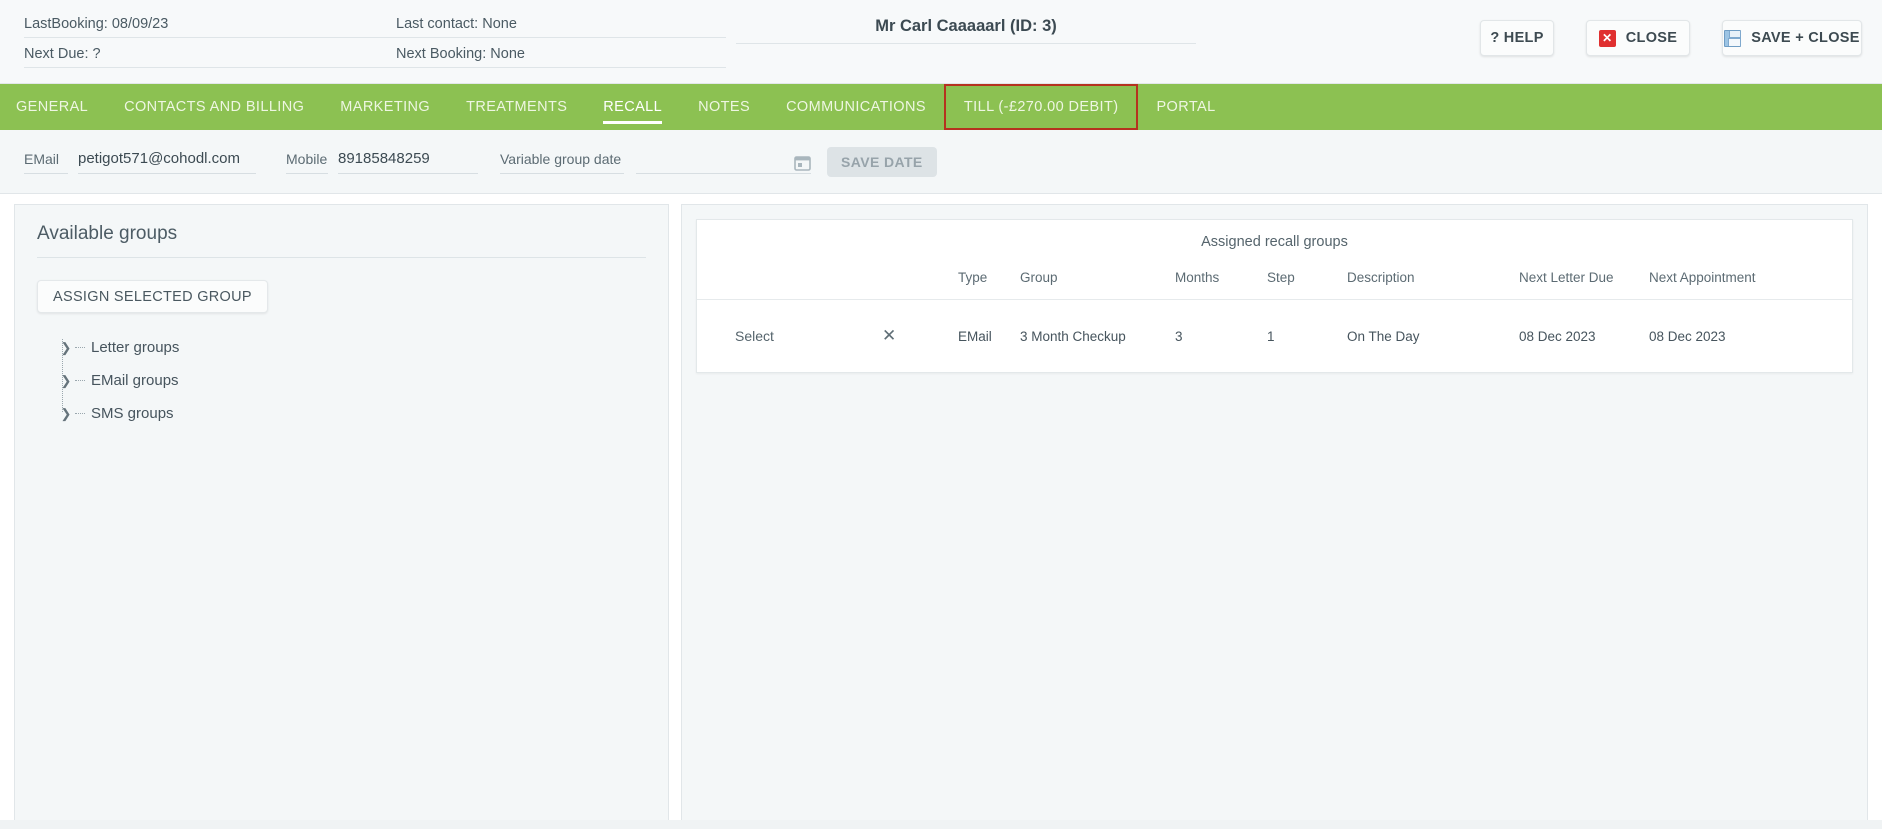 Image resolution: width=1882 pixels, height=829 pixels. I want to click on tree-item-email-groups: ❯ EMail groups, so click(352, 380).